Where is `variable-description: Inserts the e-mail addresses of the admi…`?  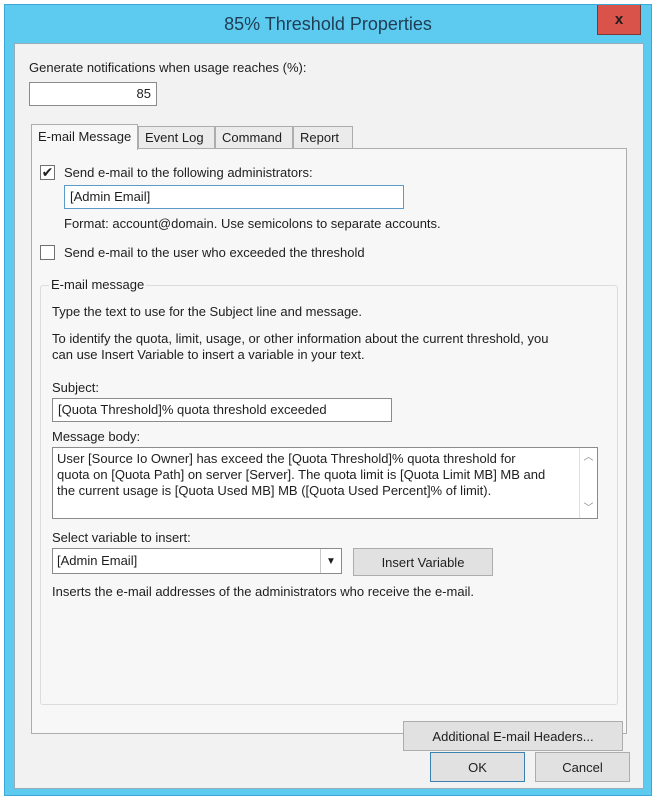
variable-description: Inserts the e-mail addresses of the admi… is located at coordinates (263, 591).